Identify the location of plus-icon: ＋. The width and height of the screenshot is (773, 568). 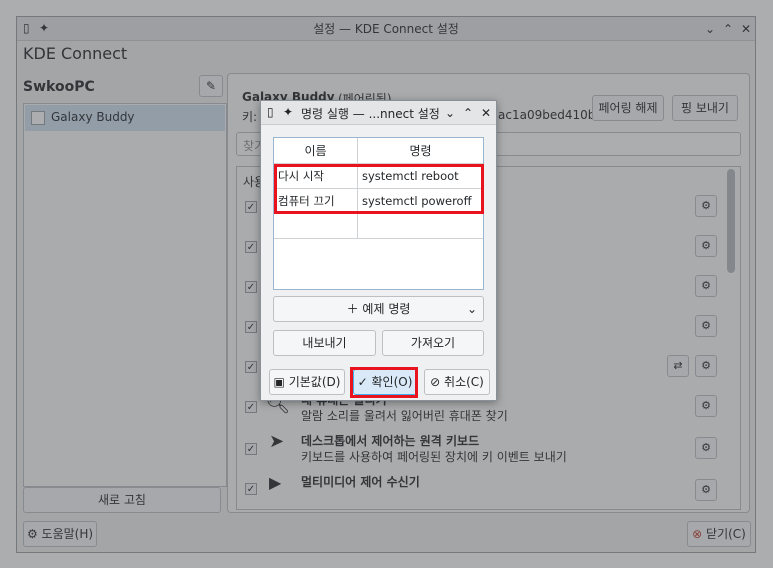
(352, 309).